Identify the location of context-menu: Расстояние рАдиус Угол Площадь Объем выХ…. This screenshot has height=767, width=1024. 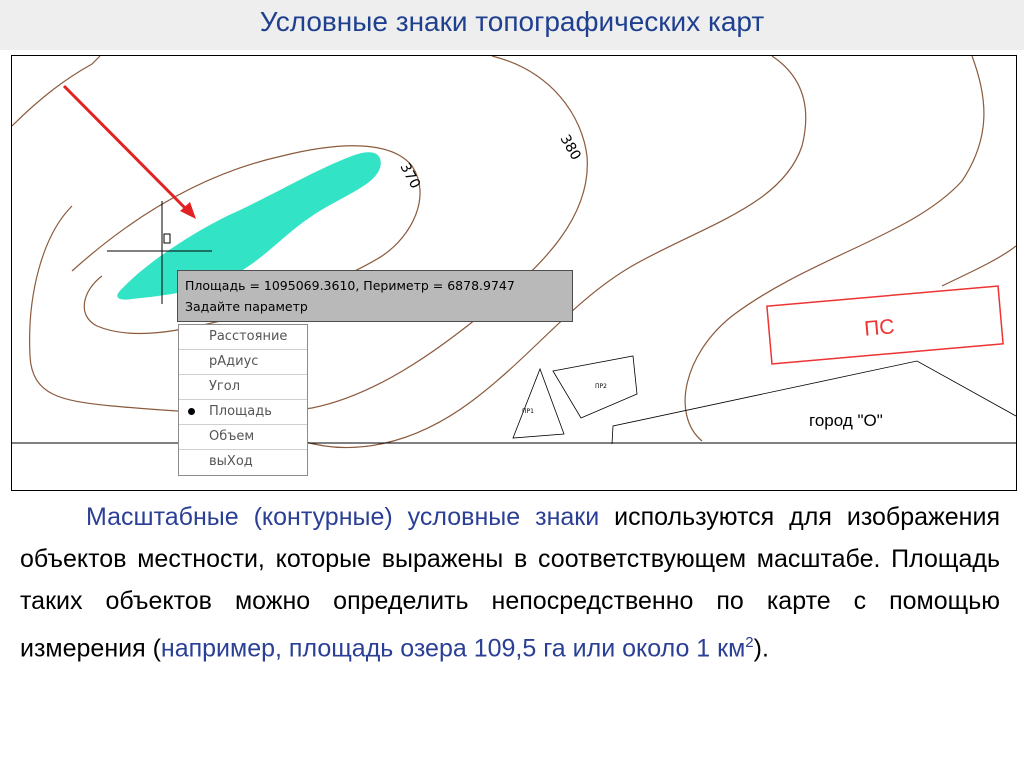
(243, 400).